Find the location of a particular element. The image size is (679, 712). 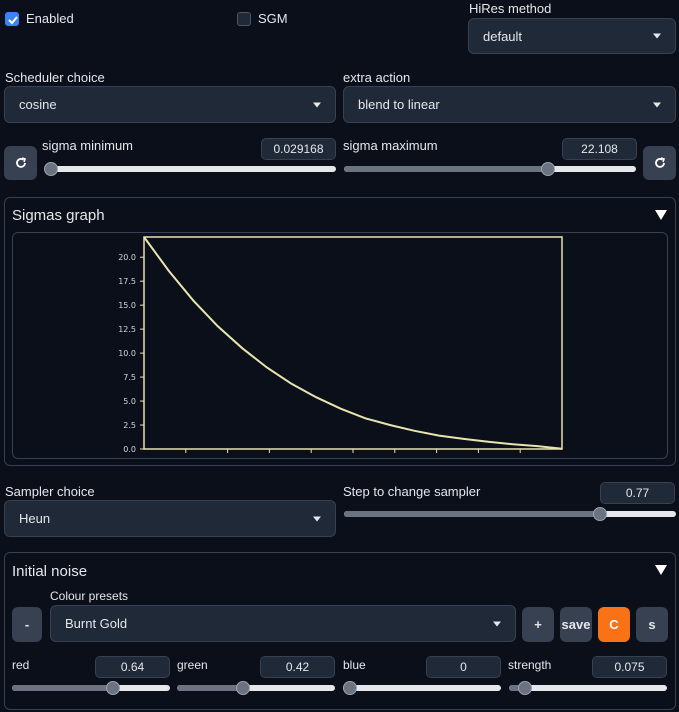

extra-action-label: extra action is located at coordinates (377, 77).